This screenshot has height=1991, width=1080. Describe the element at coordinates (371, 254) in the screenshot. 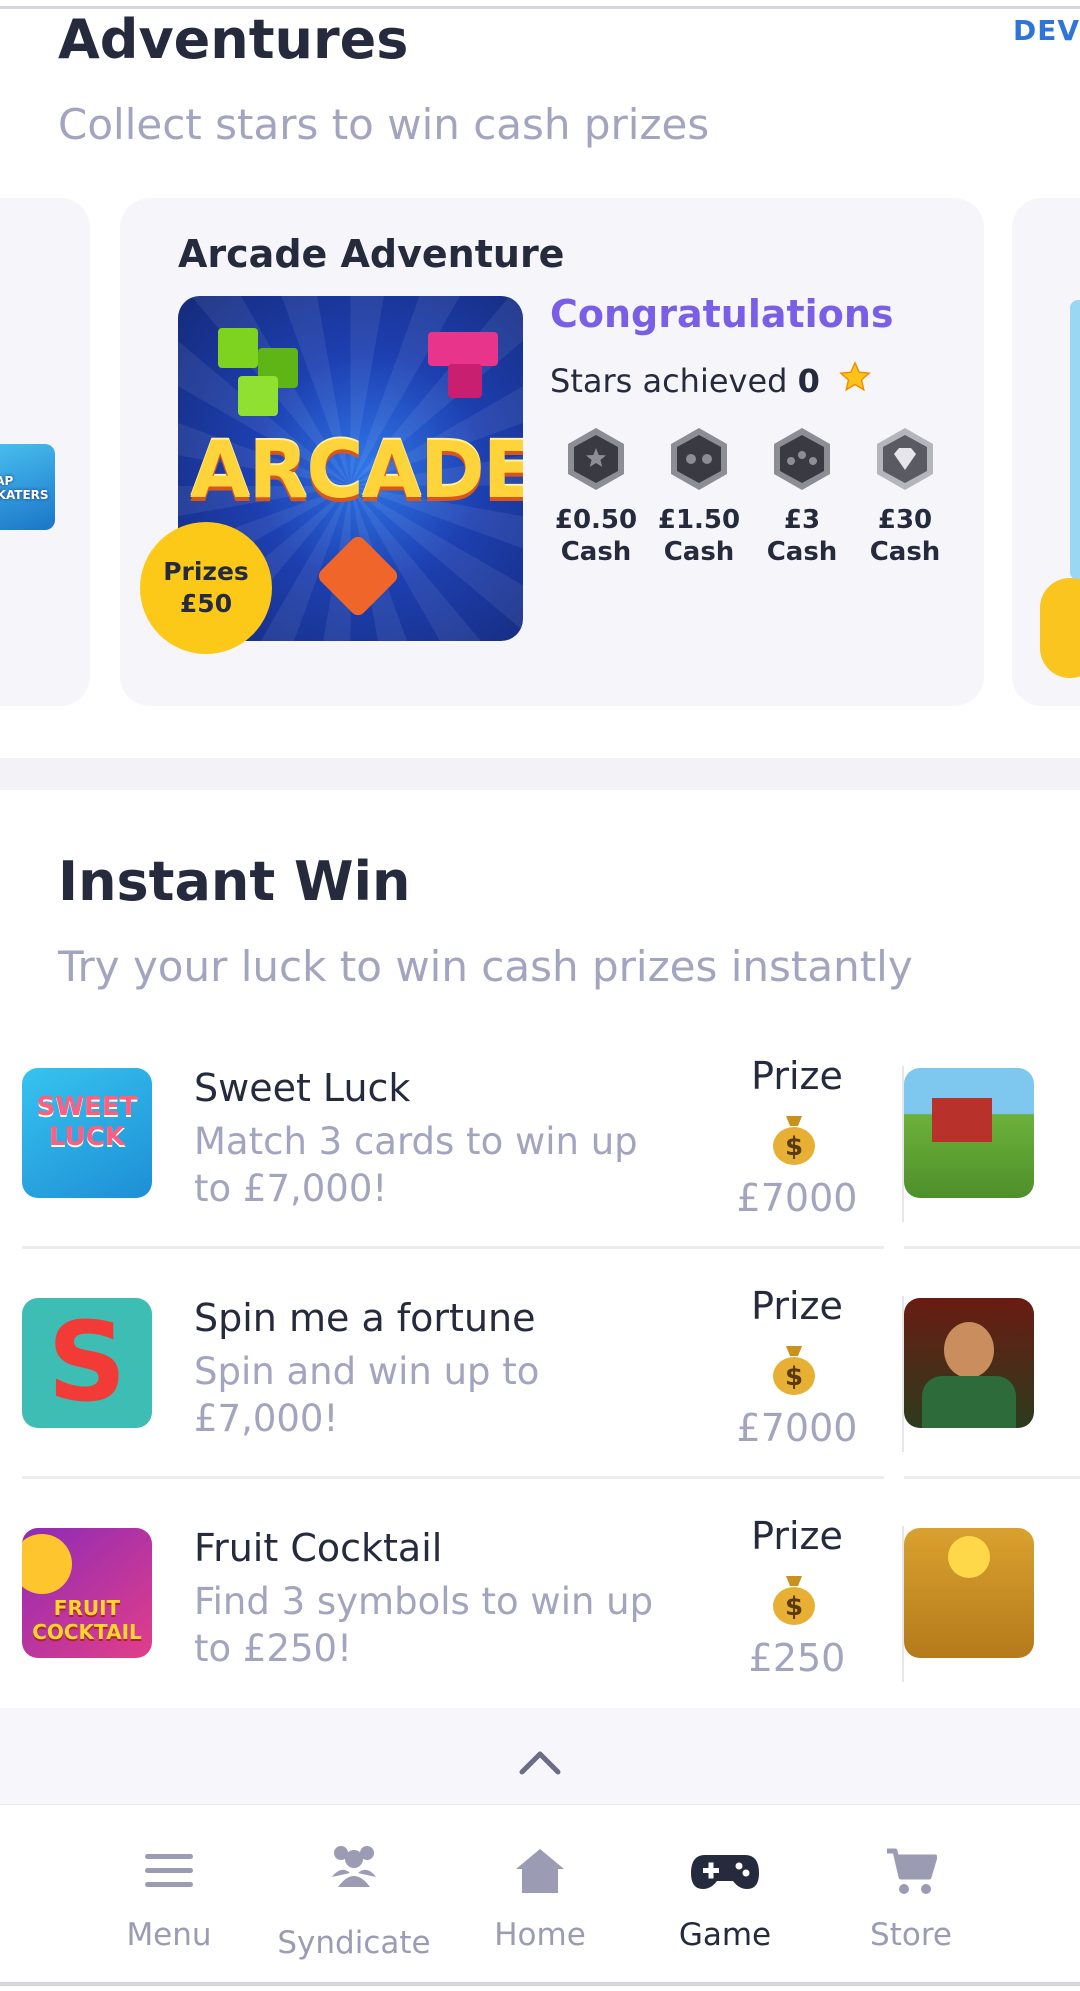

I see `adventure-card-title: Arcade Adventure` at that location.